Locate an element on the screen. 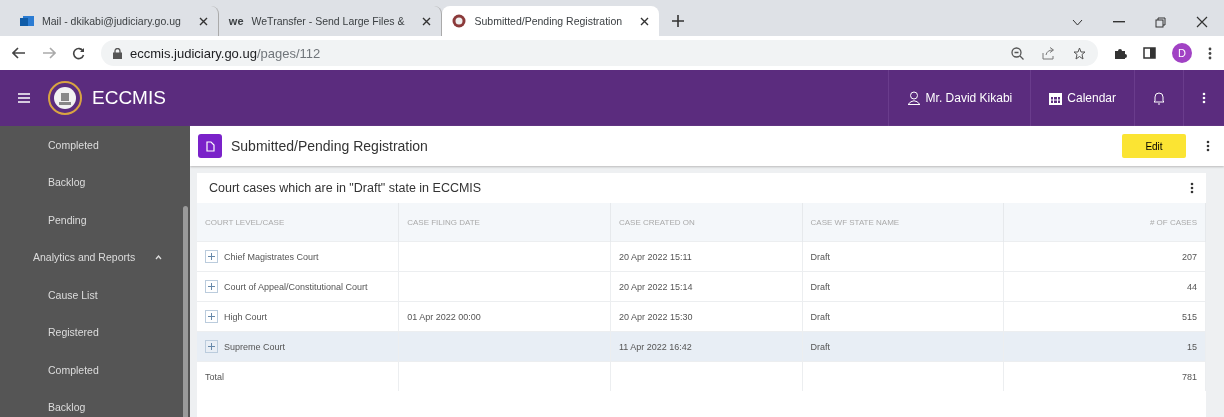 The image size is (1224, 417). share-icon is located at coordinates (1048, 53).